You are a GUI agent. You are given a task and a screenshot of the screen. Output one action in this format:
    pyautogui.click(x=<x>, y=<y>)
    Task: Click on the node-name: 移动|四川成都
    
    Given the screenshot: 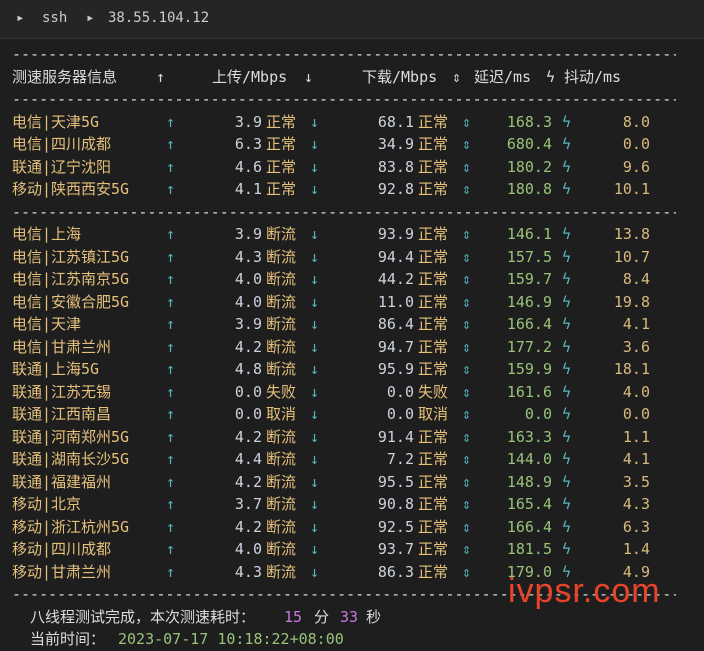 What is the action you would take?
    pyautogui.click(x=62, y=549)
    